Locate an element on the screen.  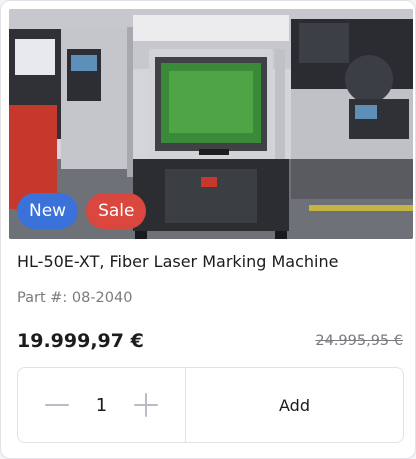
quantity-stepper is located at coordinates (102, 405).